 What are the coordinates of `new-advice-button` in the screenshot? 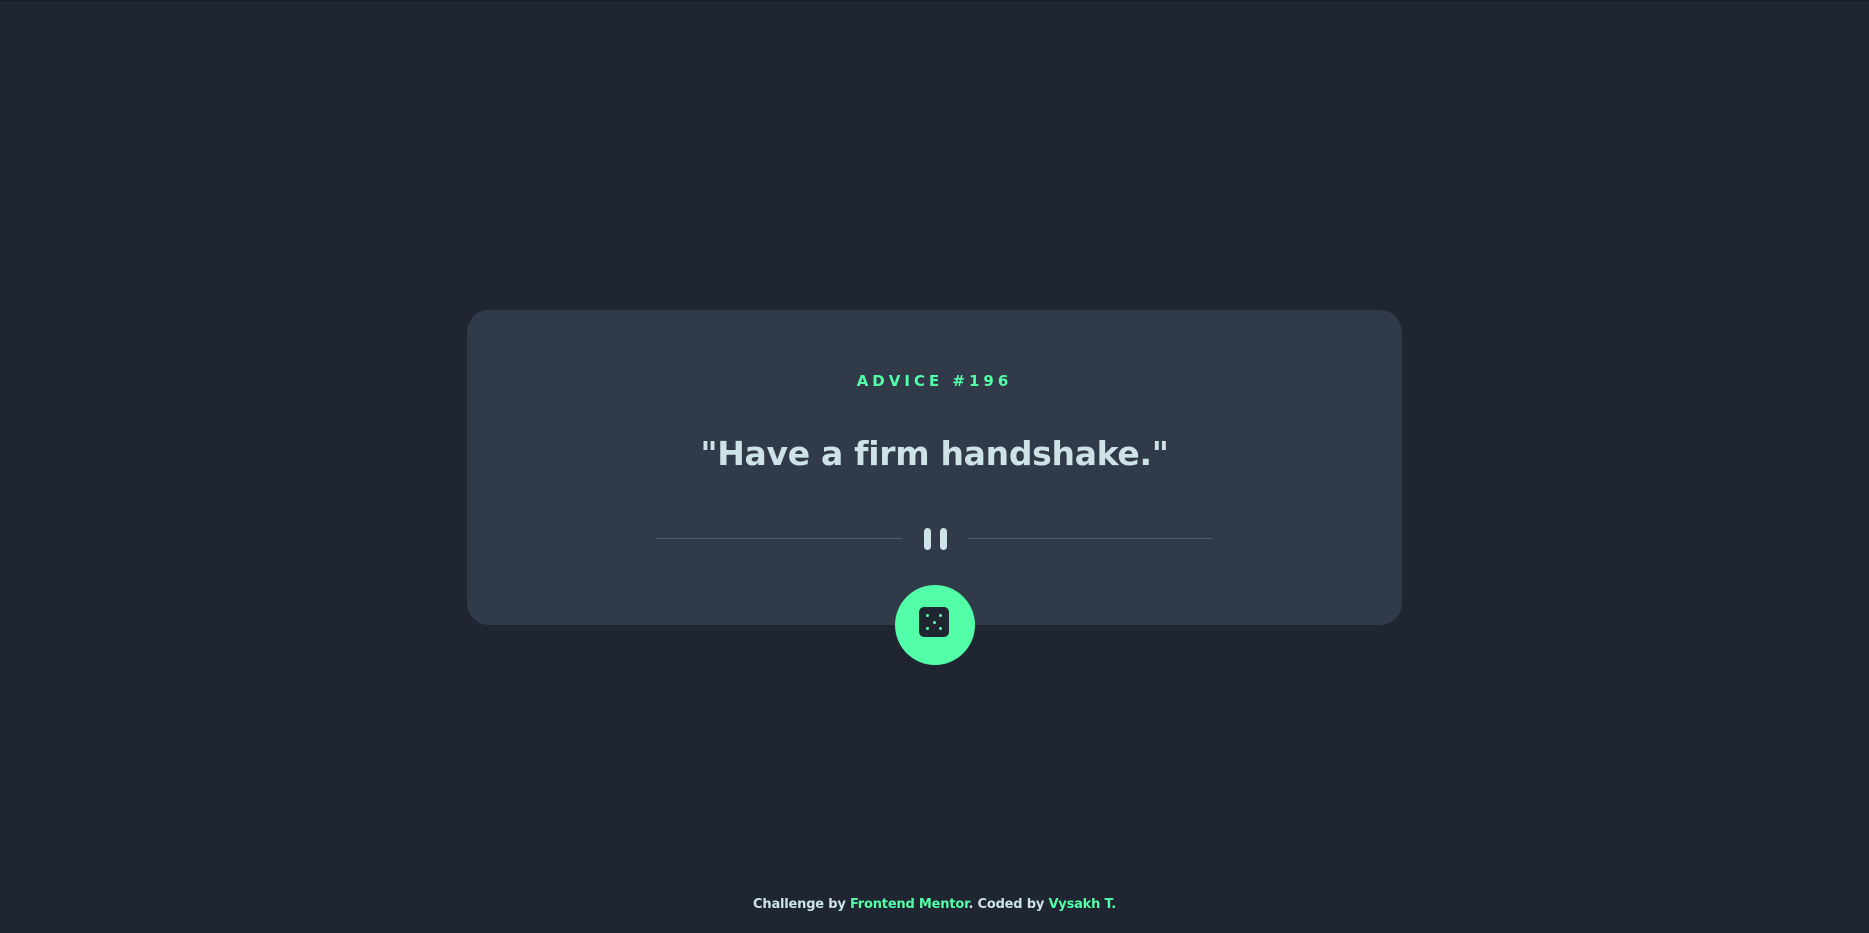 It's located at (935, 625).